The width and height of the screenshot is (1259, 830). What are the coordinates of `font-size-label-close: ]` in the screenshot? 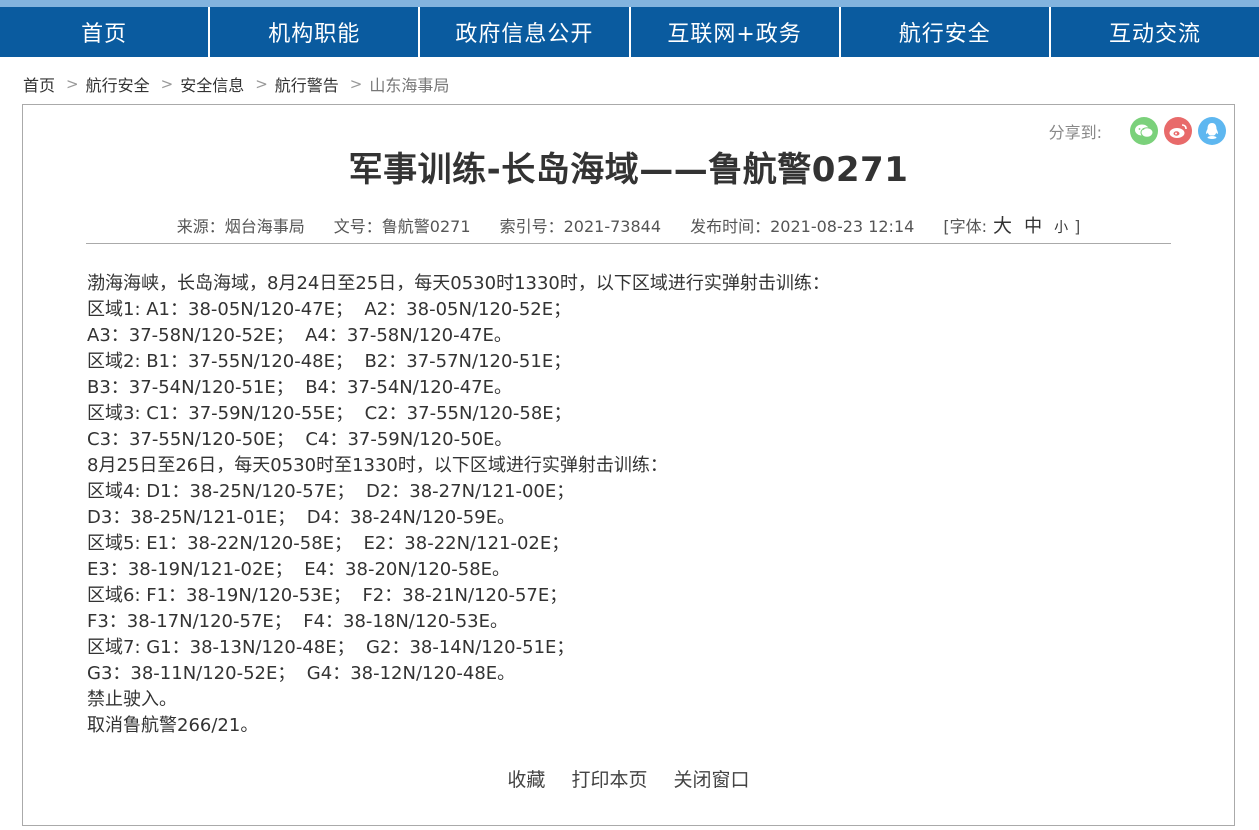 It's located at (1077, 226).